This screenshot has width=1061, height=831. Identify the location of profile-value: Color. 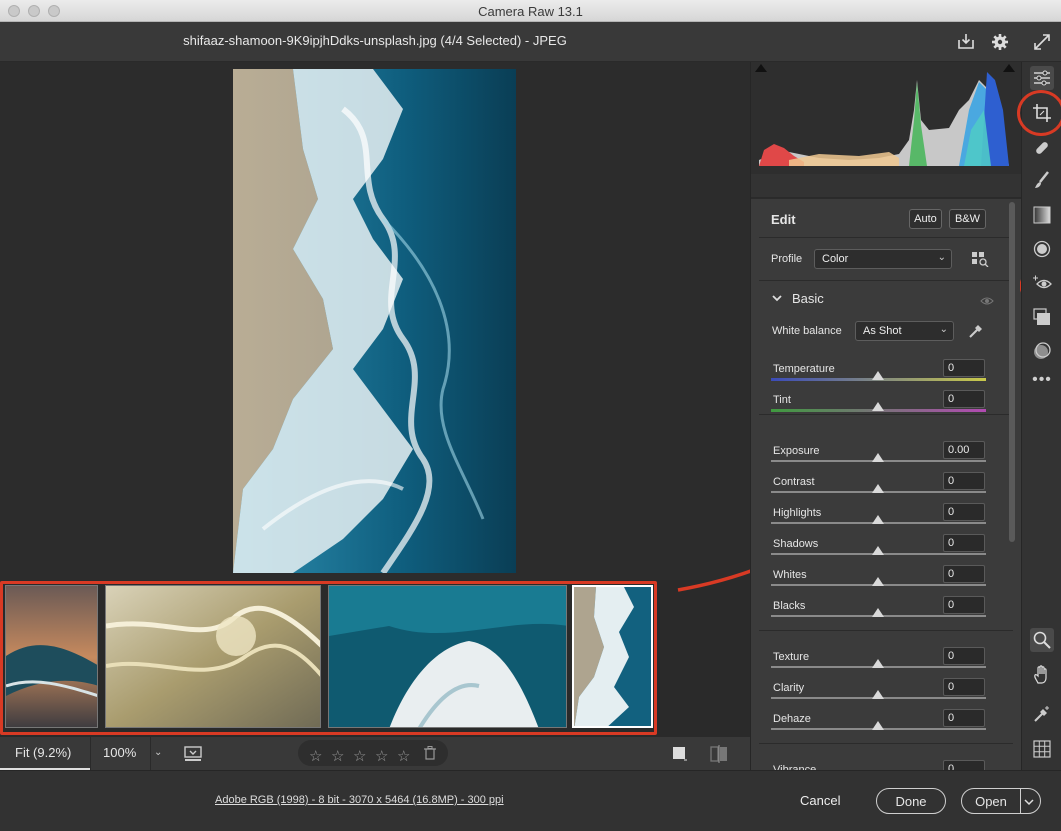
(835, 259).